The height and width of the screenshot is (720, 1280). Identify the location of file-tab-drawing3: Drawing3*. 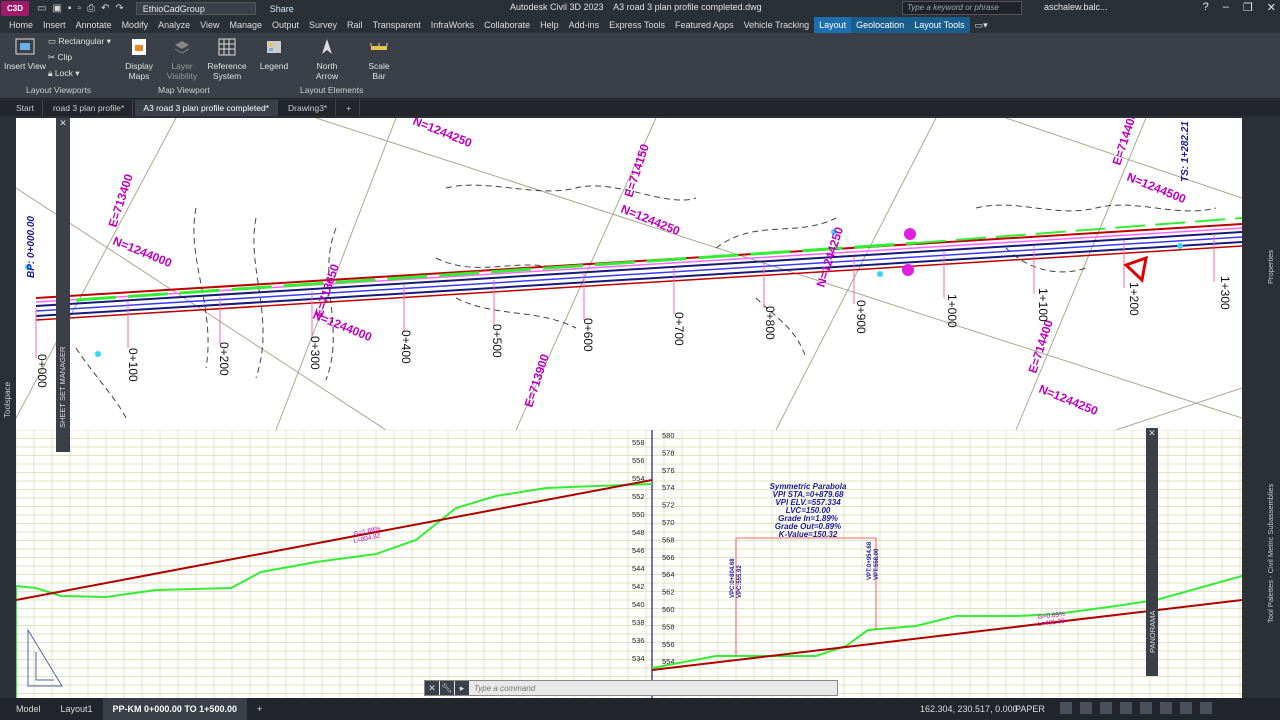
(308, 108).